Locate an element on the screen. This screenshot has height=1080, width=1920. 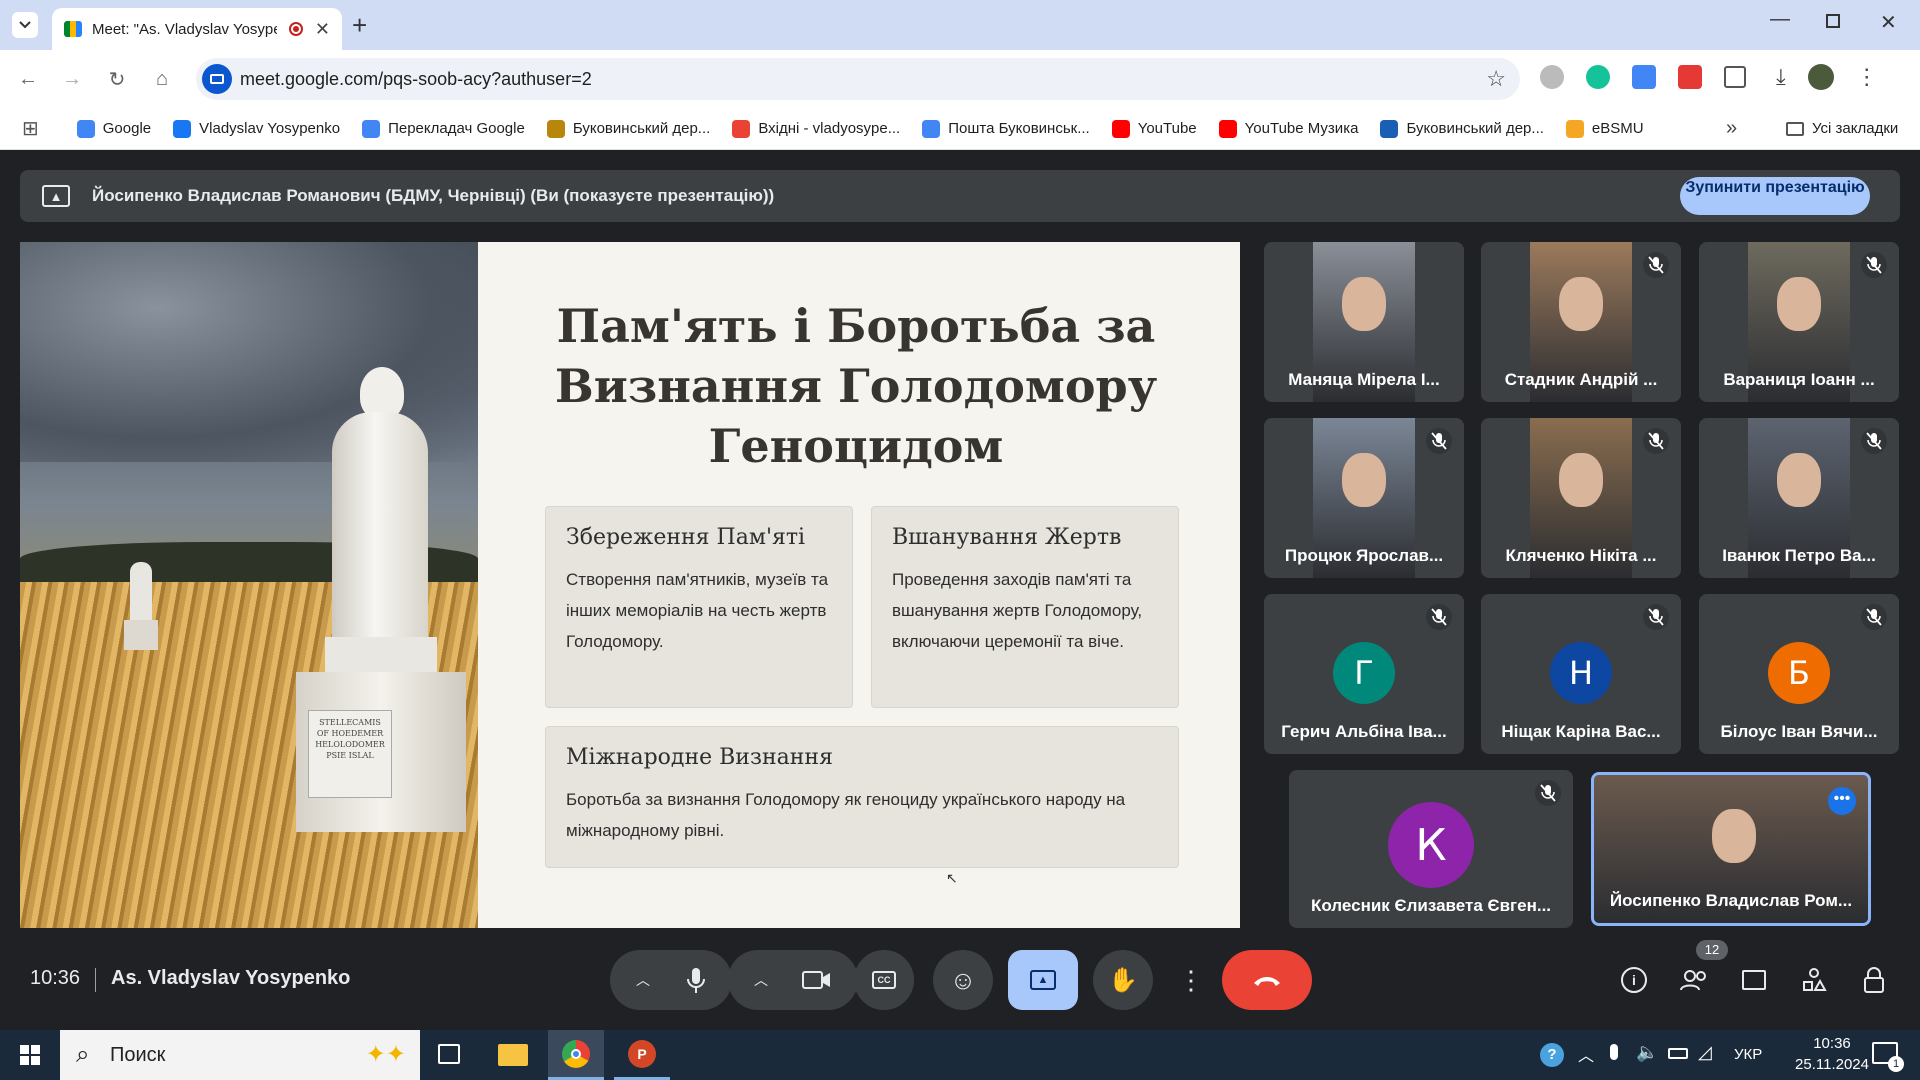
bookmark-item: Vladyslav Yosypenko is located at coordinates (257, 128).